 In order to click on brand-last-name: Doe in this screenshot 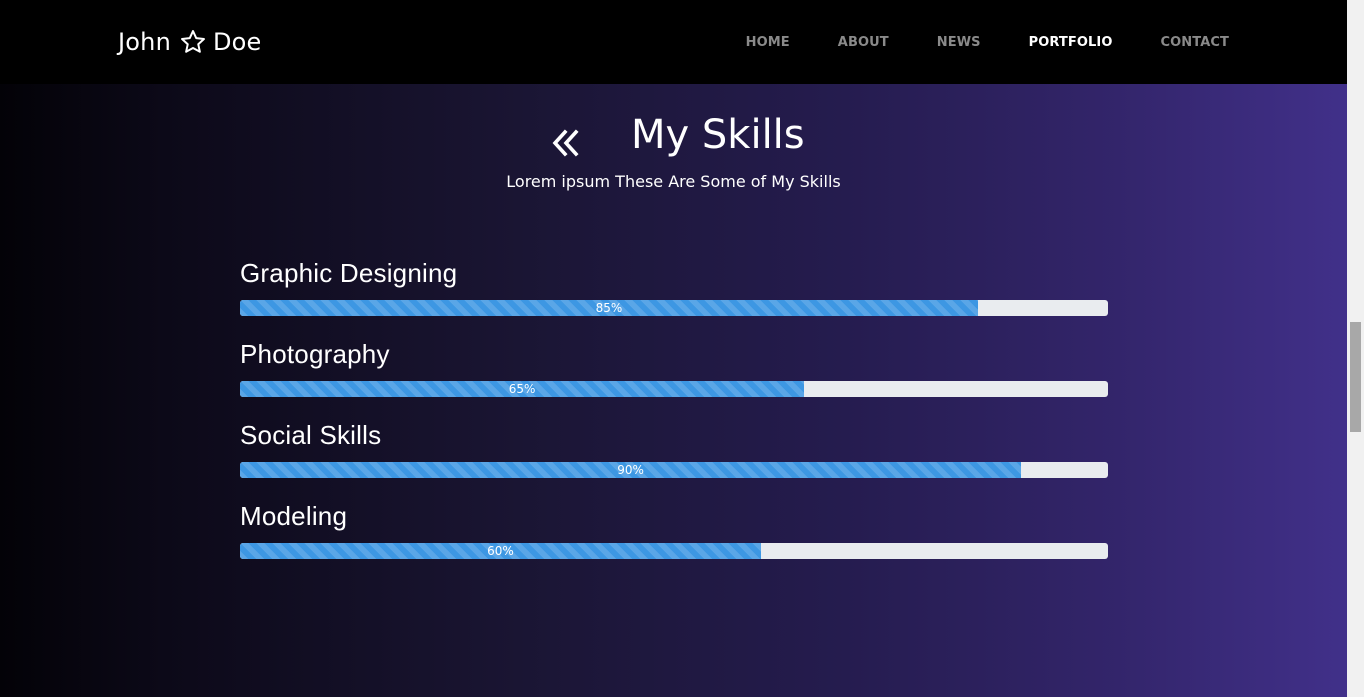, I will do `click(237, 42)`.